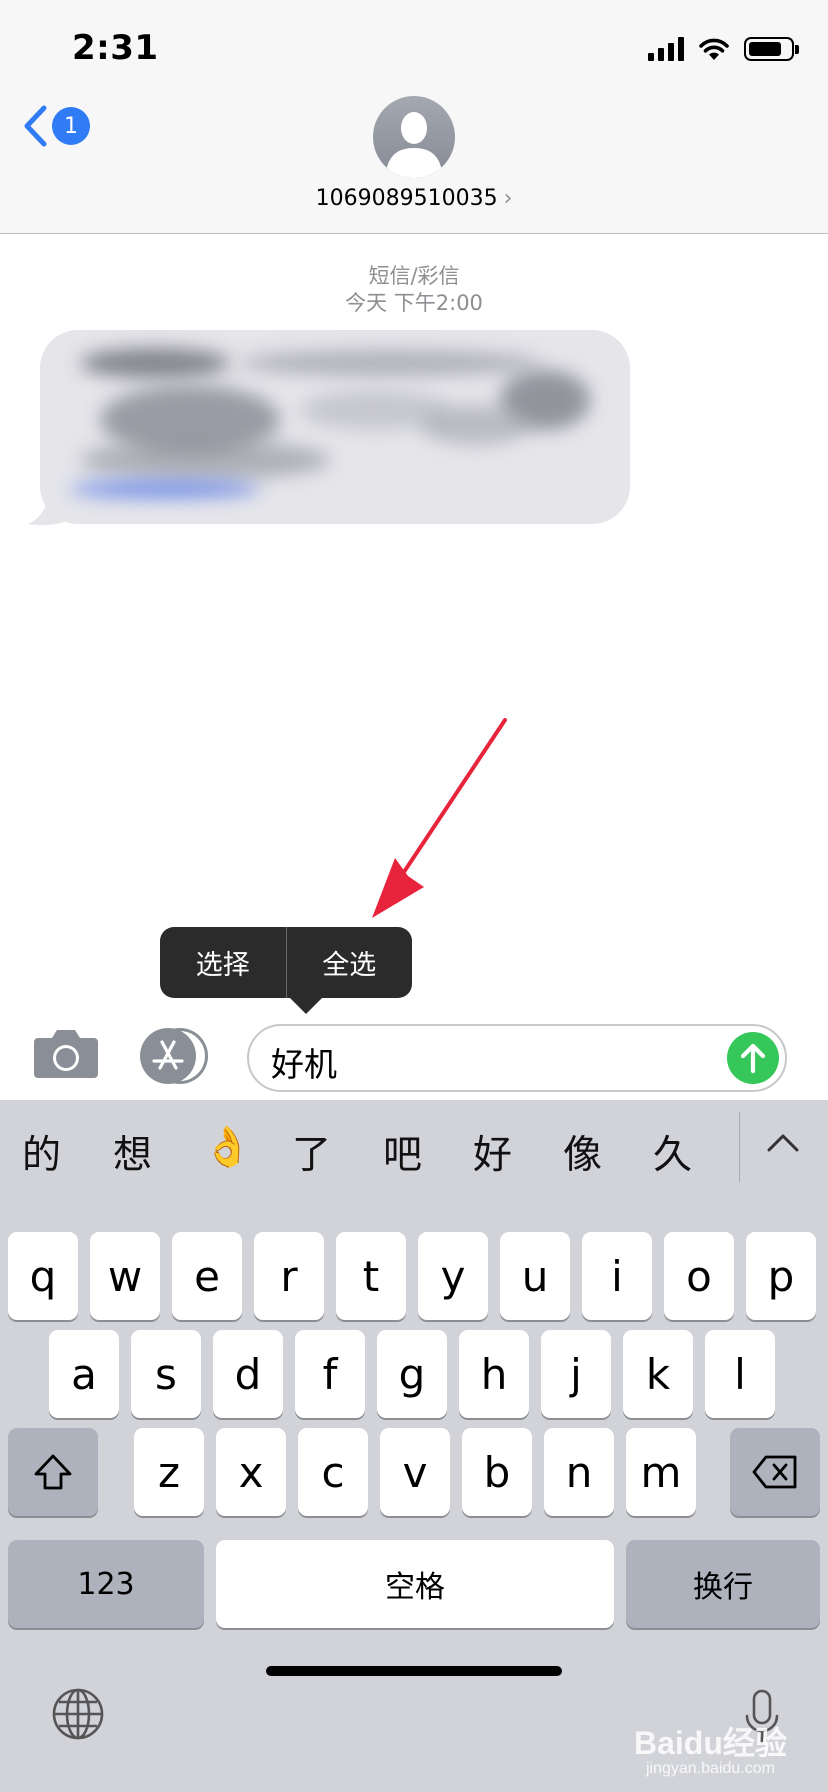 The image size is (828, 1792). What do you see at coordinates (414, 276) in the screenshot?
I see `message-type-label: 短信/彩信` at bounding box center [414, 276].